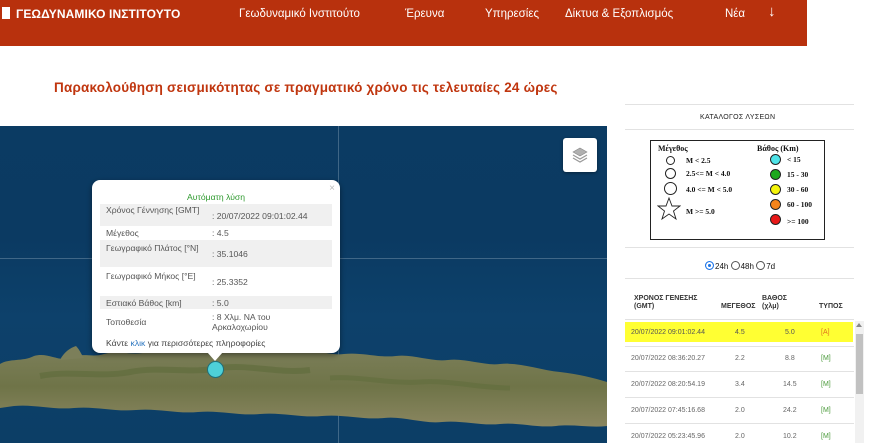  Describe the element at coordinates (790, 332) in the screenshot. I see `cell-depth: 5.0` at that location.